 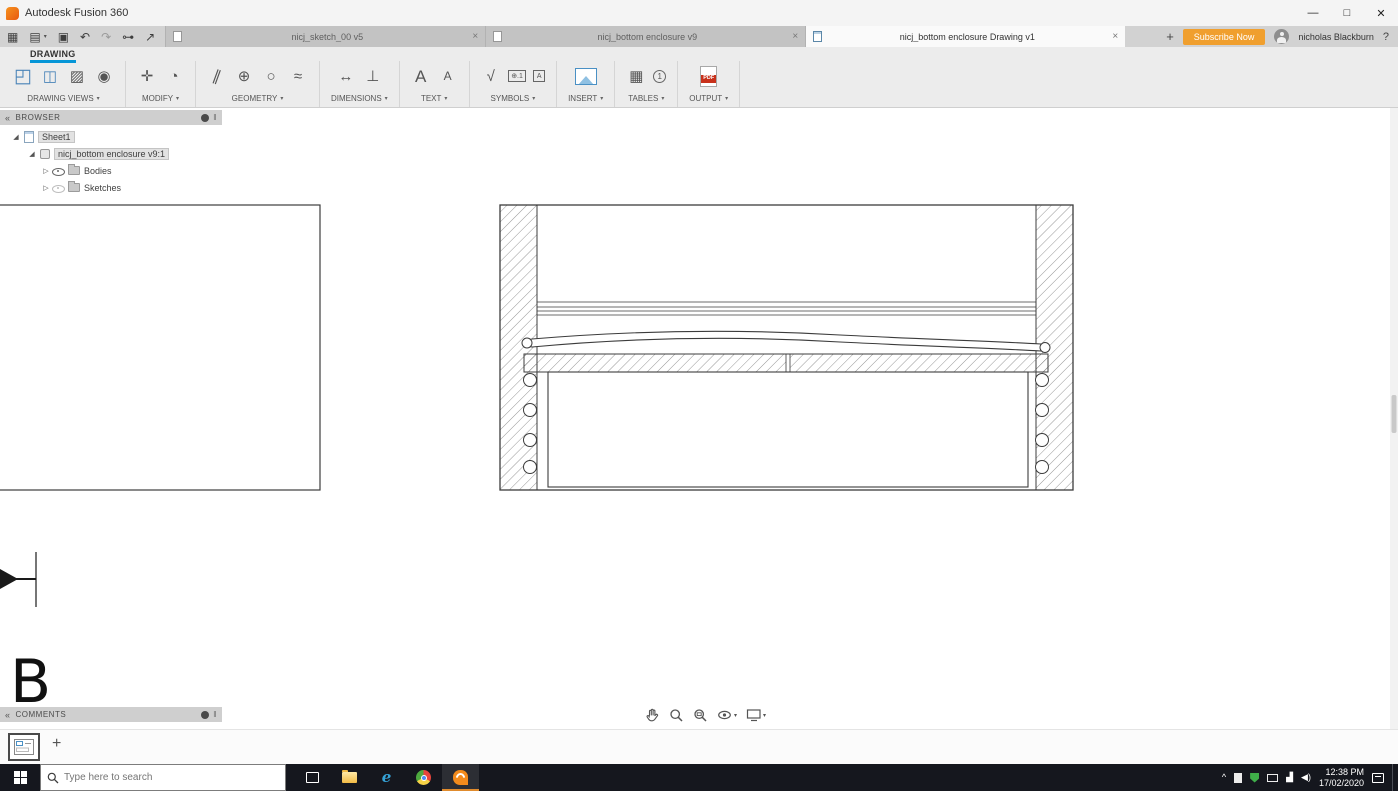 I want to click on tab-nicj-sketch-00: nicj_sketch_00 v5 ×, so click(x=325, y=36).